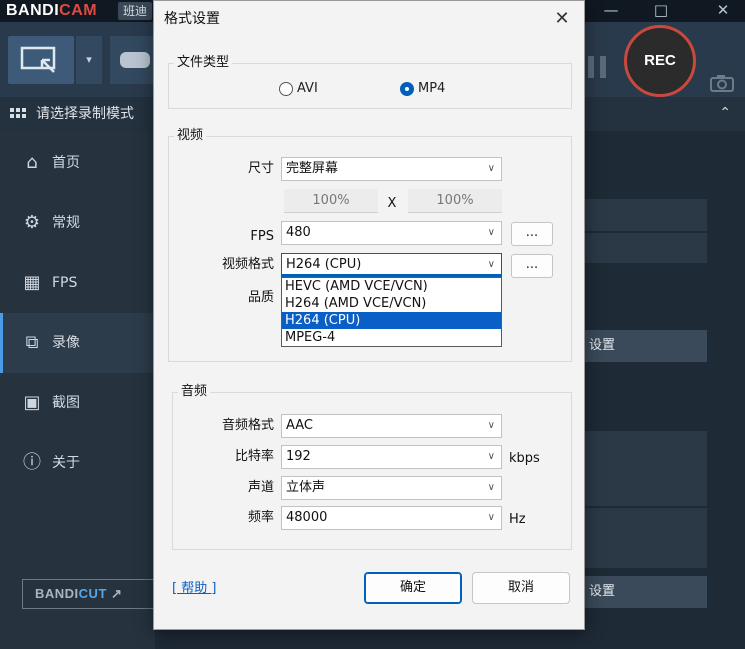 The image size is (745, 649). Describe the element at coordinates (455, 201) in the screenshot. I see `height-percent-field: 100%` at that location.